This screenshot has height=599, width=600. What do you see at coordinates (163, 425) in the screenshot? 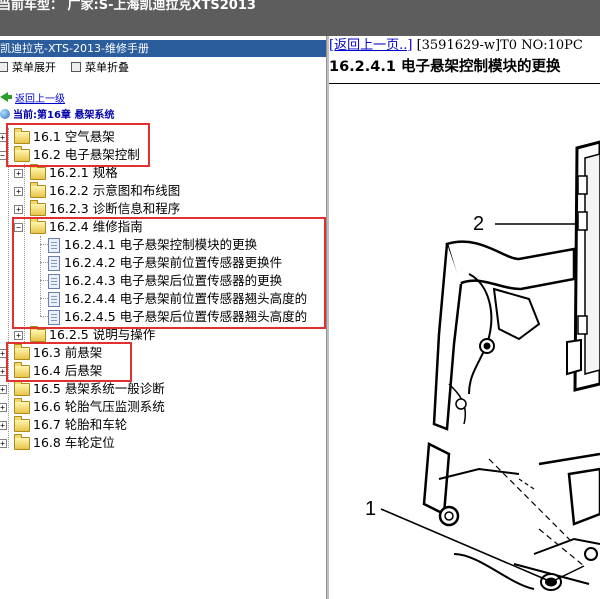
I see `tree-node-n17: +16.7 轮胎和车轮` at bounding box center [163, 425].